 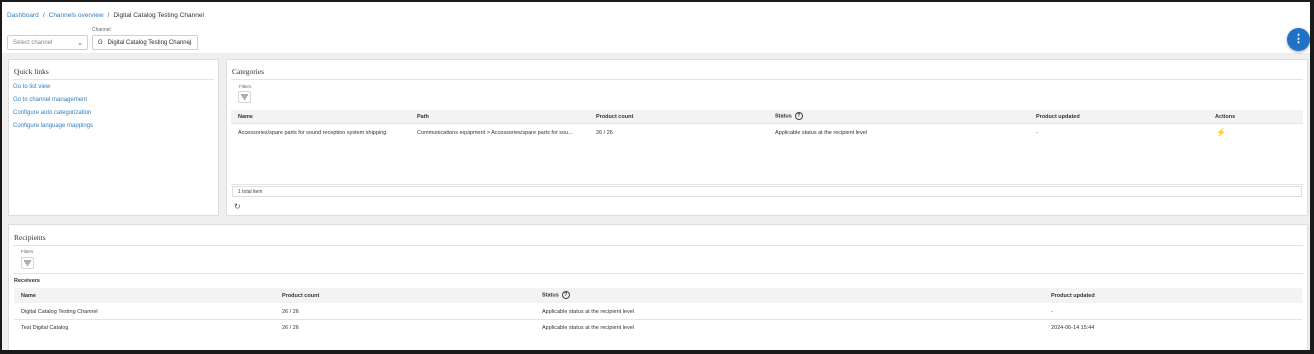 What do you see at coordinates (31, 87) in the screenshot?
I see `quick-link-list-view: Go to list view` at bounding box center [31, 87].